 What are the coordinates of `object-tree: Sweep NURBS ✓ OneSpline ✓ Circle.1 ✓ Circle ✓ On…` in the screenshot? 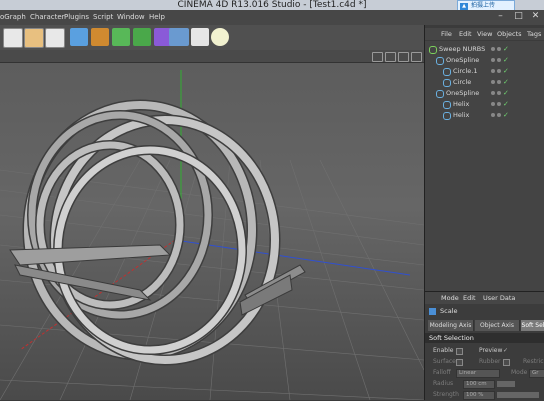 It's located at (484, 170).